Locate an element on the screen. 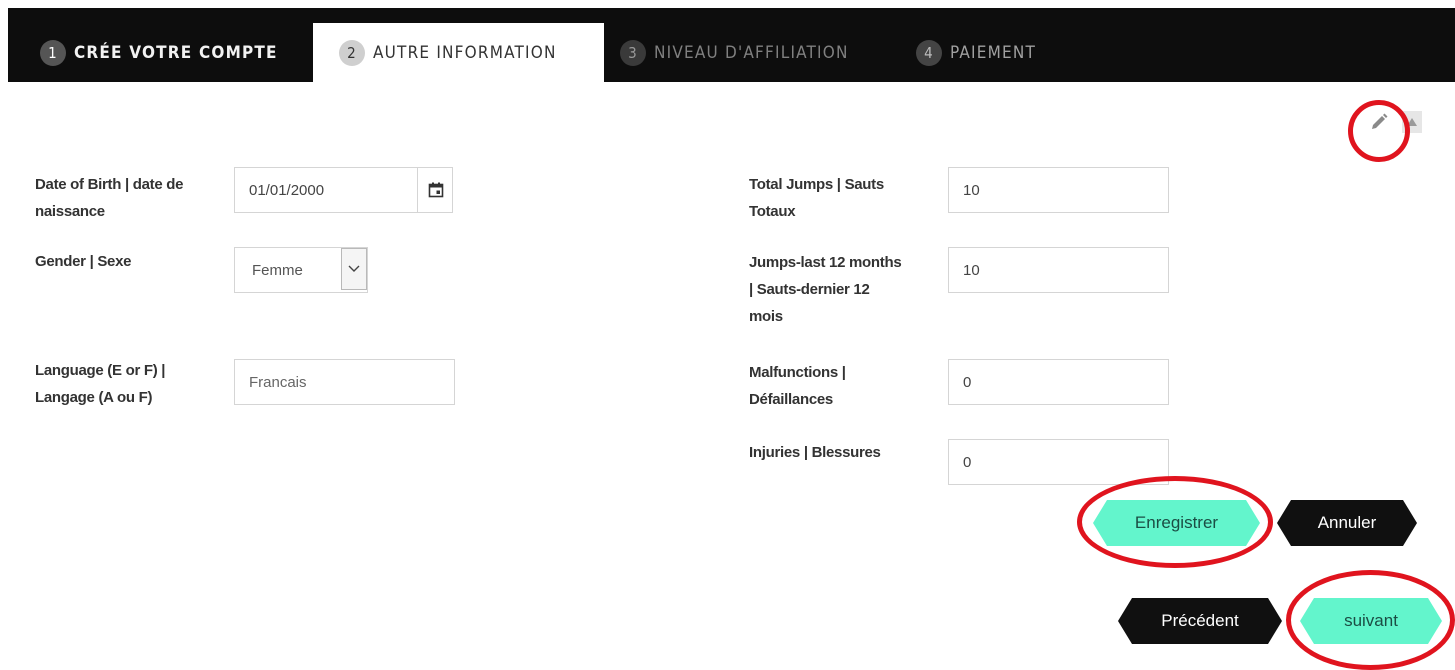  calendar-icon is located at coordinates (435, 190).